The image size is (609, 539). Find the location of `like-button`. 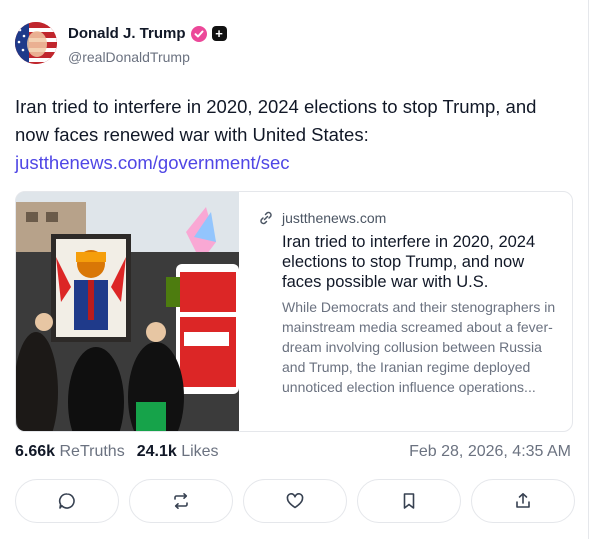

like-button is located at coordinates (295, 501).